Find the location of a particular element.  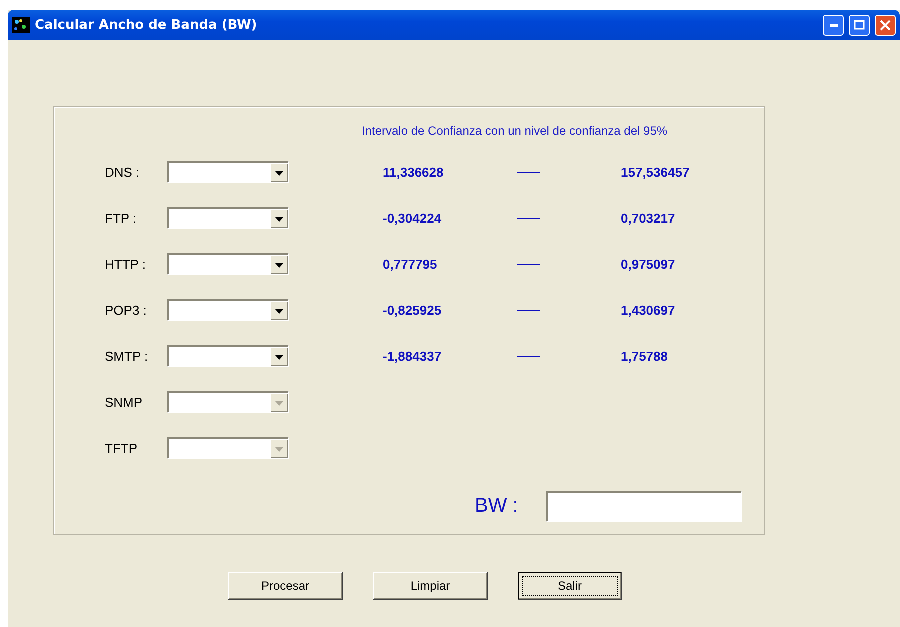

protocol-label: POP3 : is located at coordinates (126, 310).